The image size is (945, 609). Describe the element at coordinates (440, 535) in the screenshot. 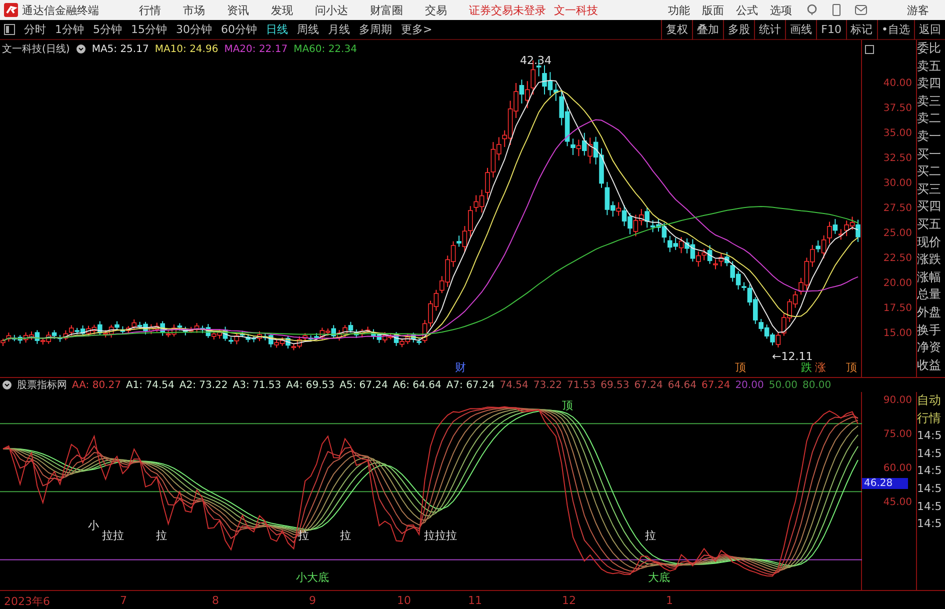

I see `signal-label: 拉拉拉` at that location.